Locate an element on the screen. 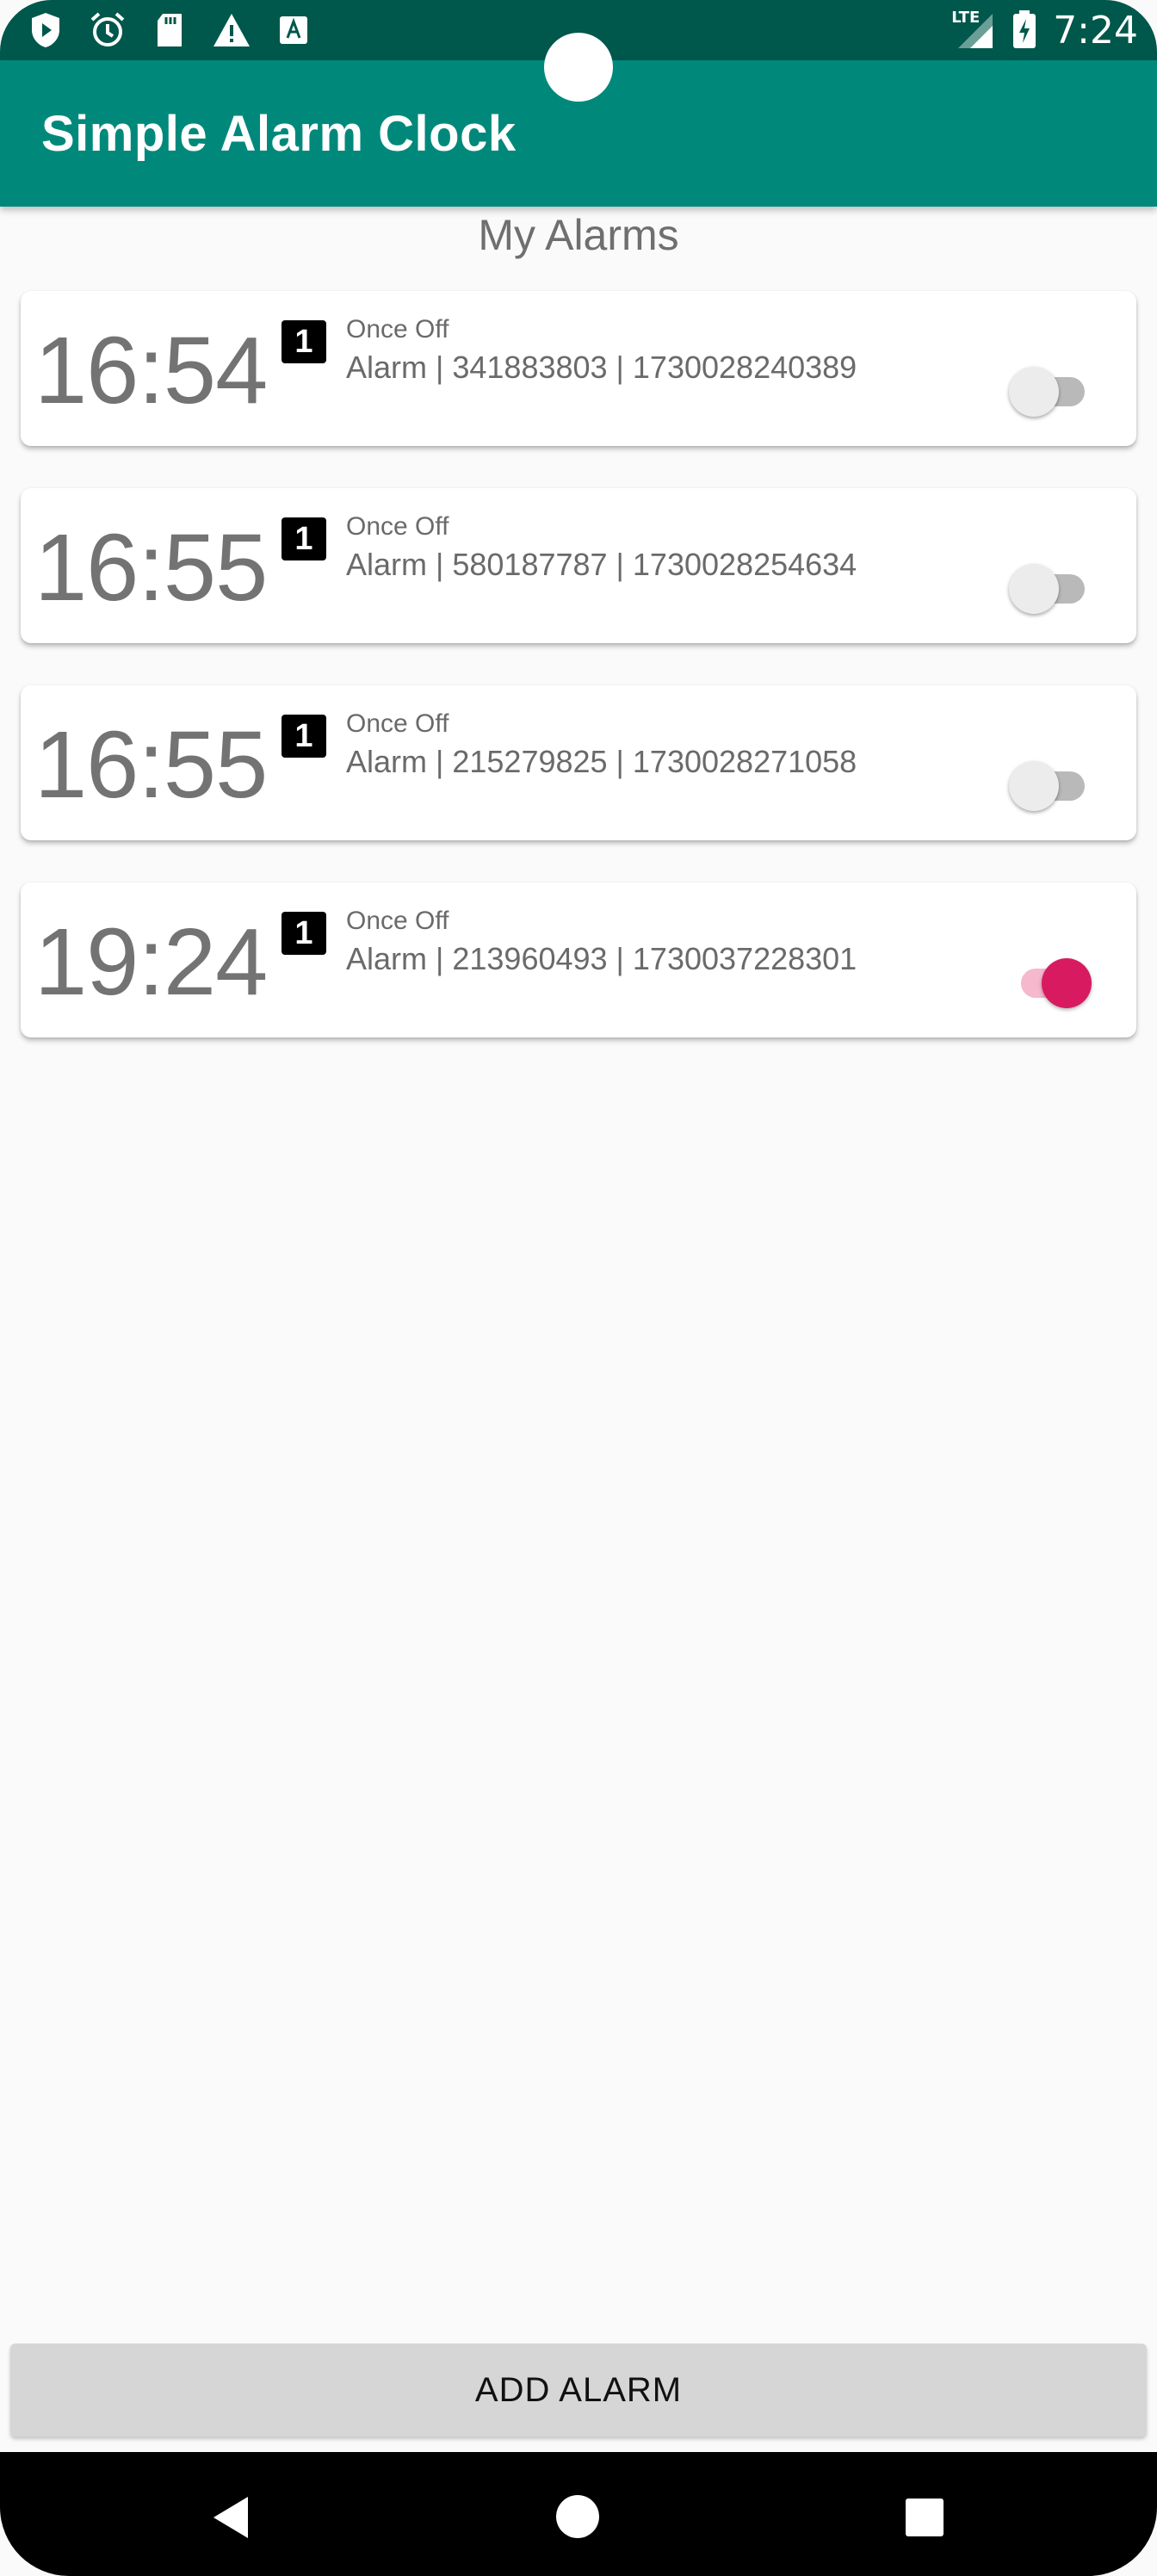 The height and width of the screenshot is (2576, 1157). alarm-icon is located at coordinates (108, 30).